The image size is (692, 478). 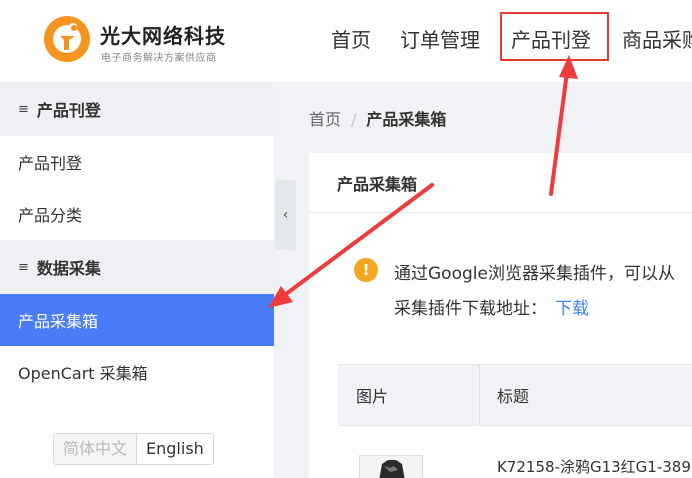 I want to click on sidebar-item-product-listing: 产品刊登, so click(x=137, y=162).